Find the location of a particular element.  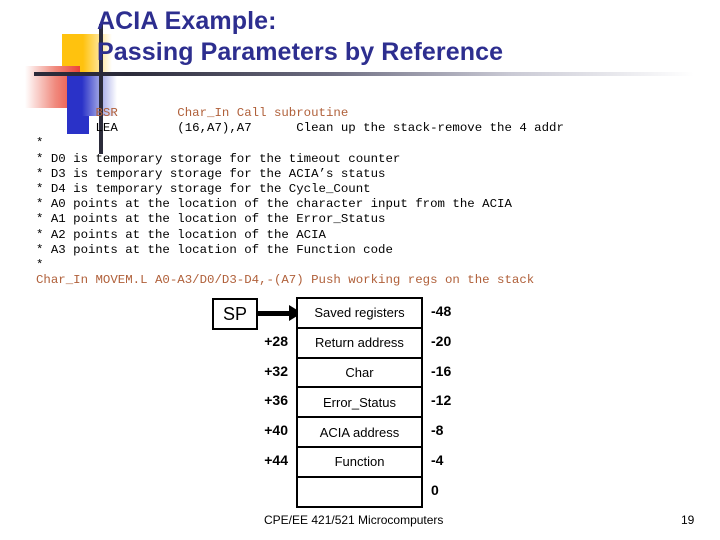

stack-row-label: Return address is located at coordinates (359, 343).